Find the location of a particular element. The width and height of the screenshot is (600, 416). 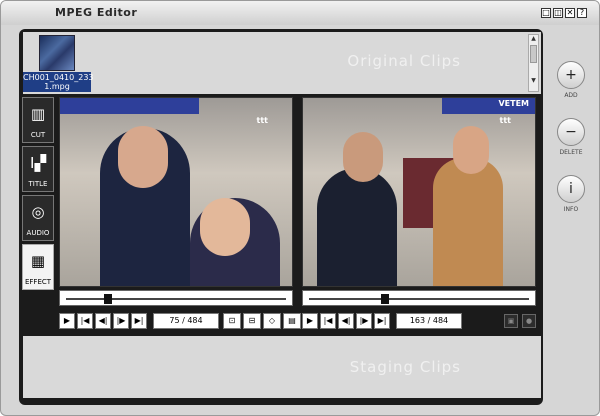

audio-tool-button: ◎ AUDIO is located at coordinates (38, 218).